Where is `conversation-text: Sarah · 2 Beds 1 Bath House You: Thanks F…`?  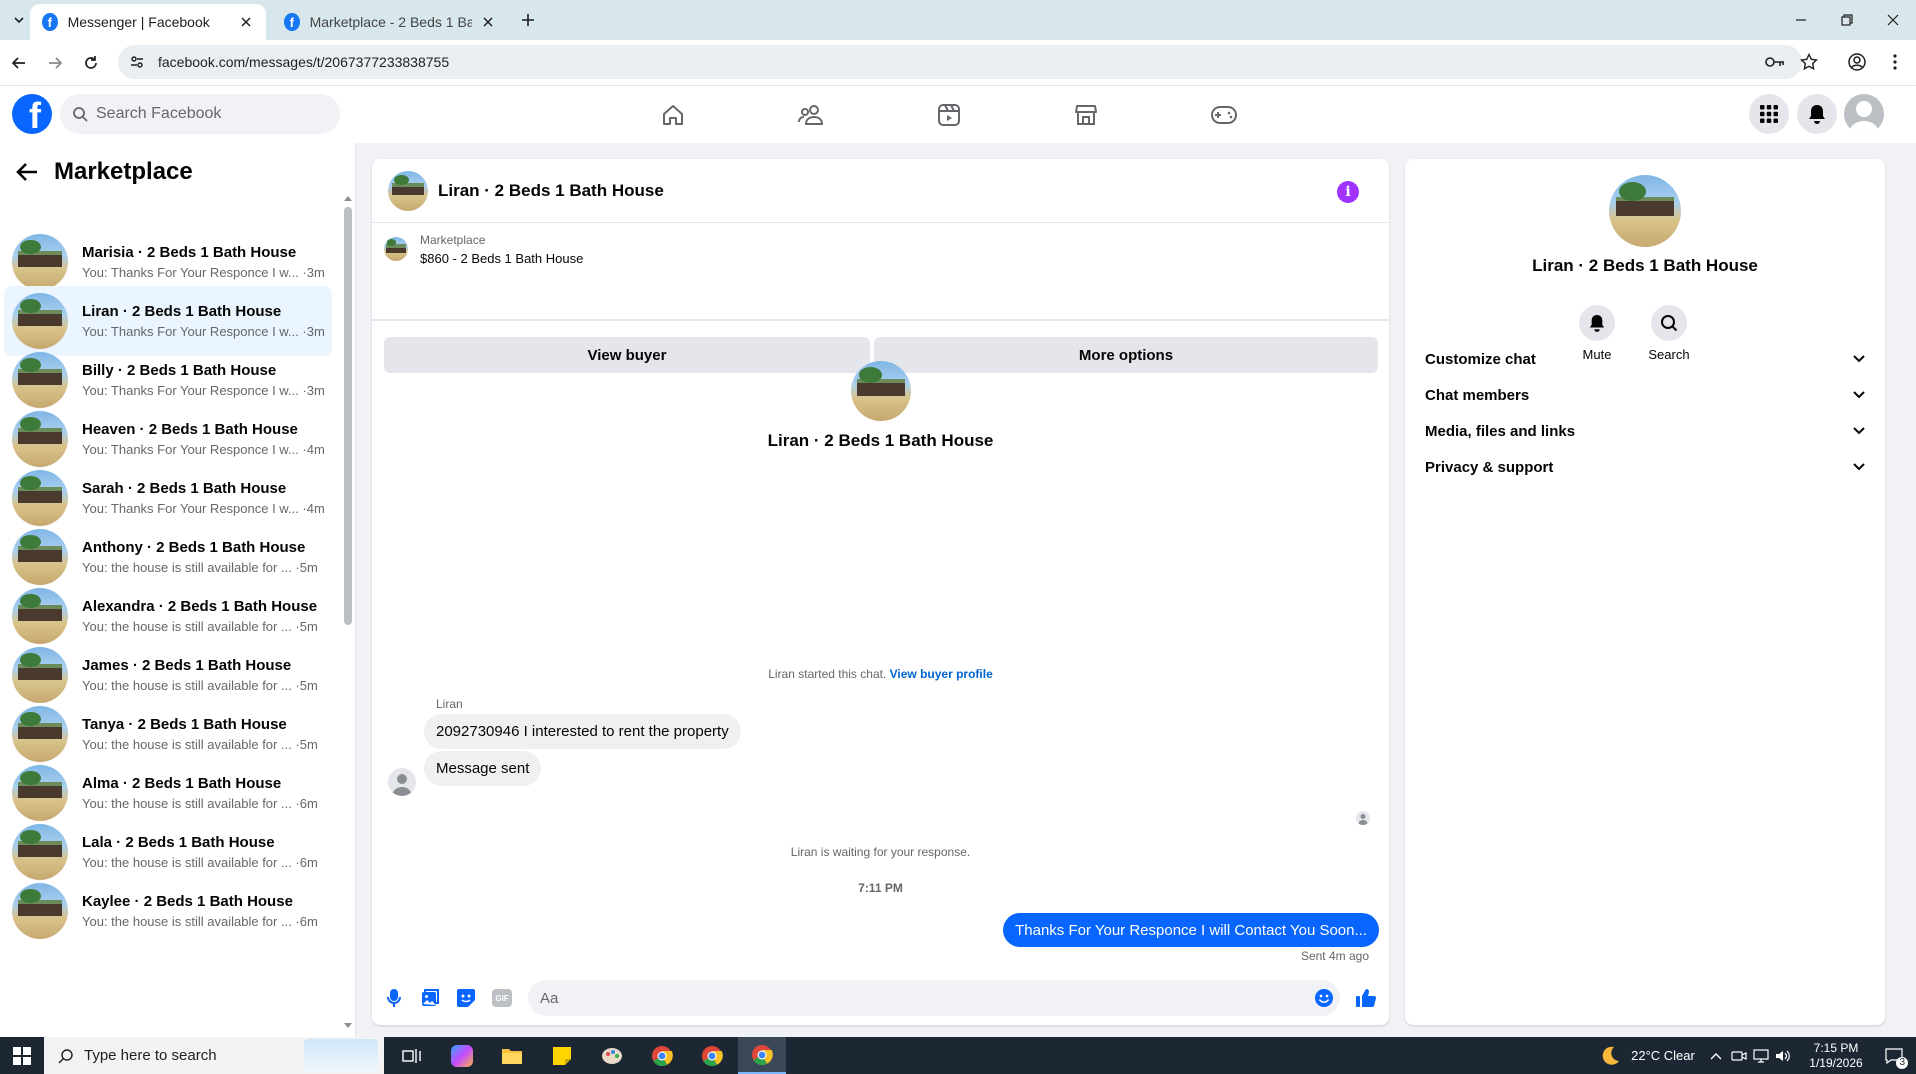 conversation-text: Sarah · 2 Beds 1 Bath House You: Thanks F… is located at coordinates (203, 498).